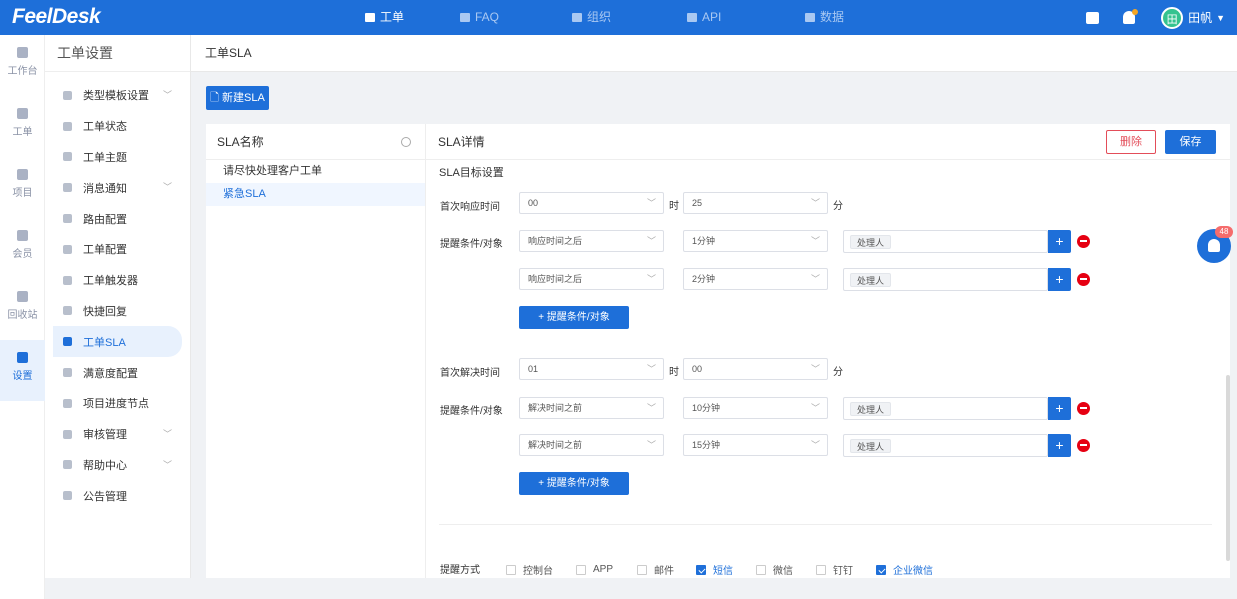 The height and width of the screenshot is (599, 1237). I want to click on leftnav-project: 项目, so click(22, 187).